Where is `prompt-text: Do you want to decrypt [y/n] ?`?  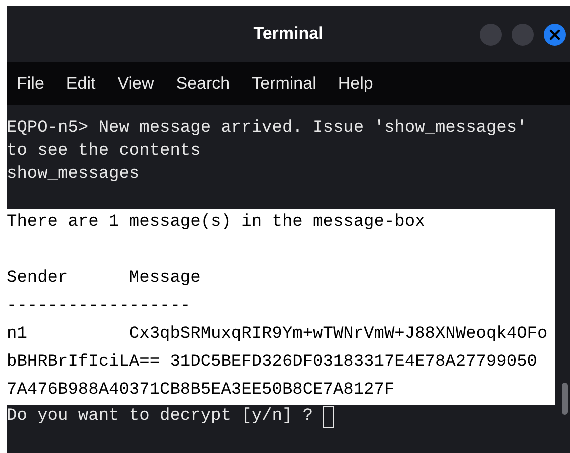
prompt-text: Do you want to decrypt [y/n] ? is located at coordinates (160, 417).